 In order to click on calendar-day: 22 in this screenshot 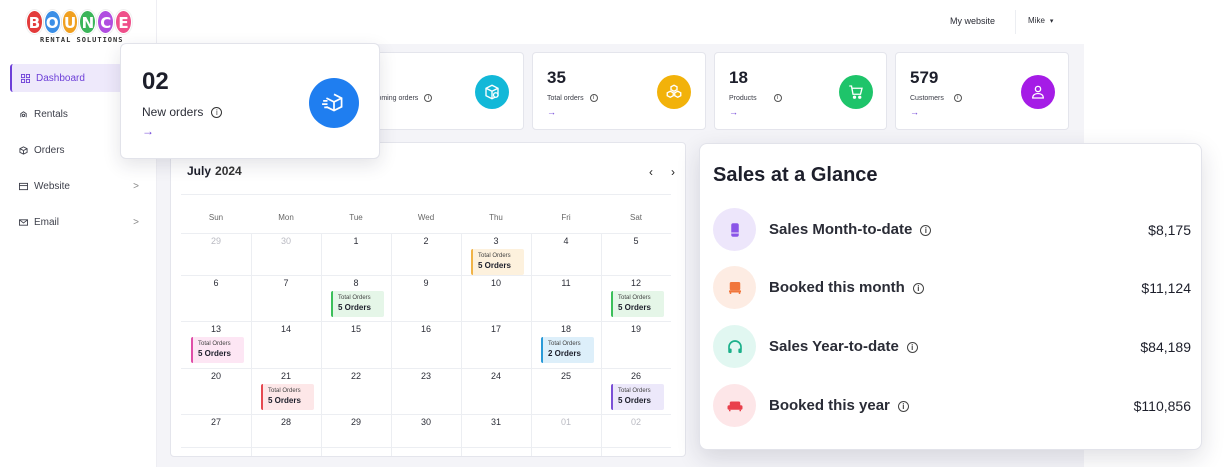, I will do `click(356, 376)`.